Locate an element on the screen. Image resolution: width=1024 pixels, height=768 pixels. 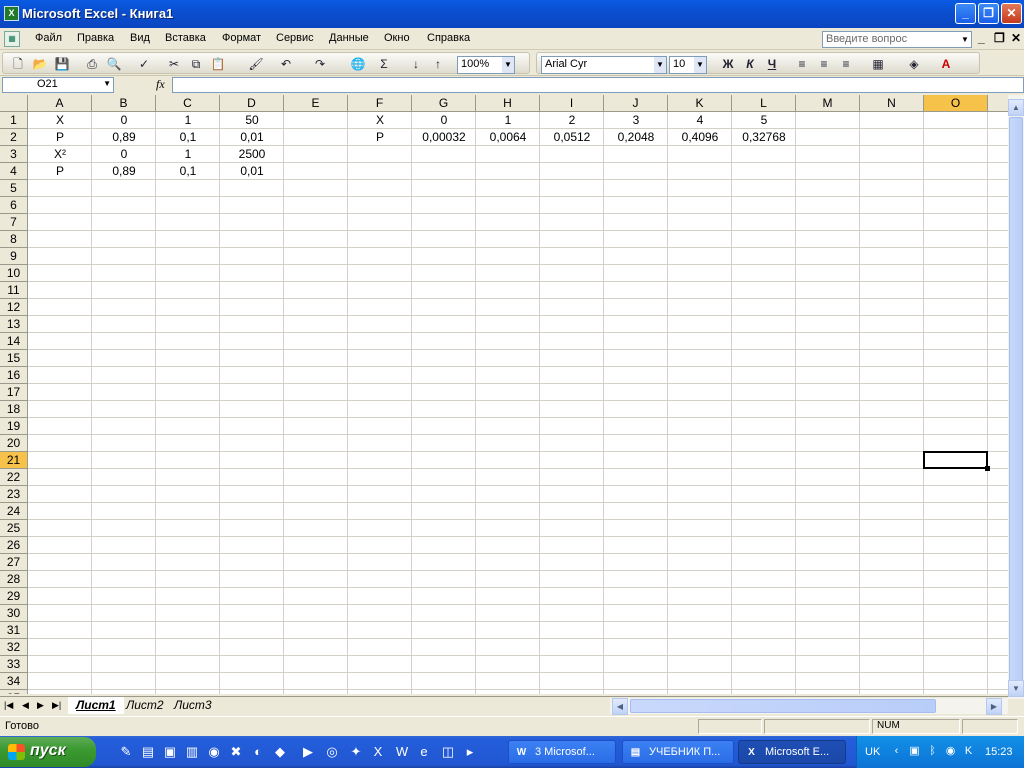
menu-edit: Правка is located at coordinates (95, 38).